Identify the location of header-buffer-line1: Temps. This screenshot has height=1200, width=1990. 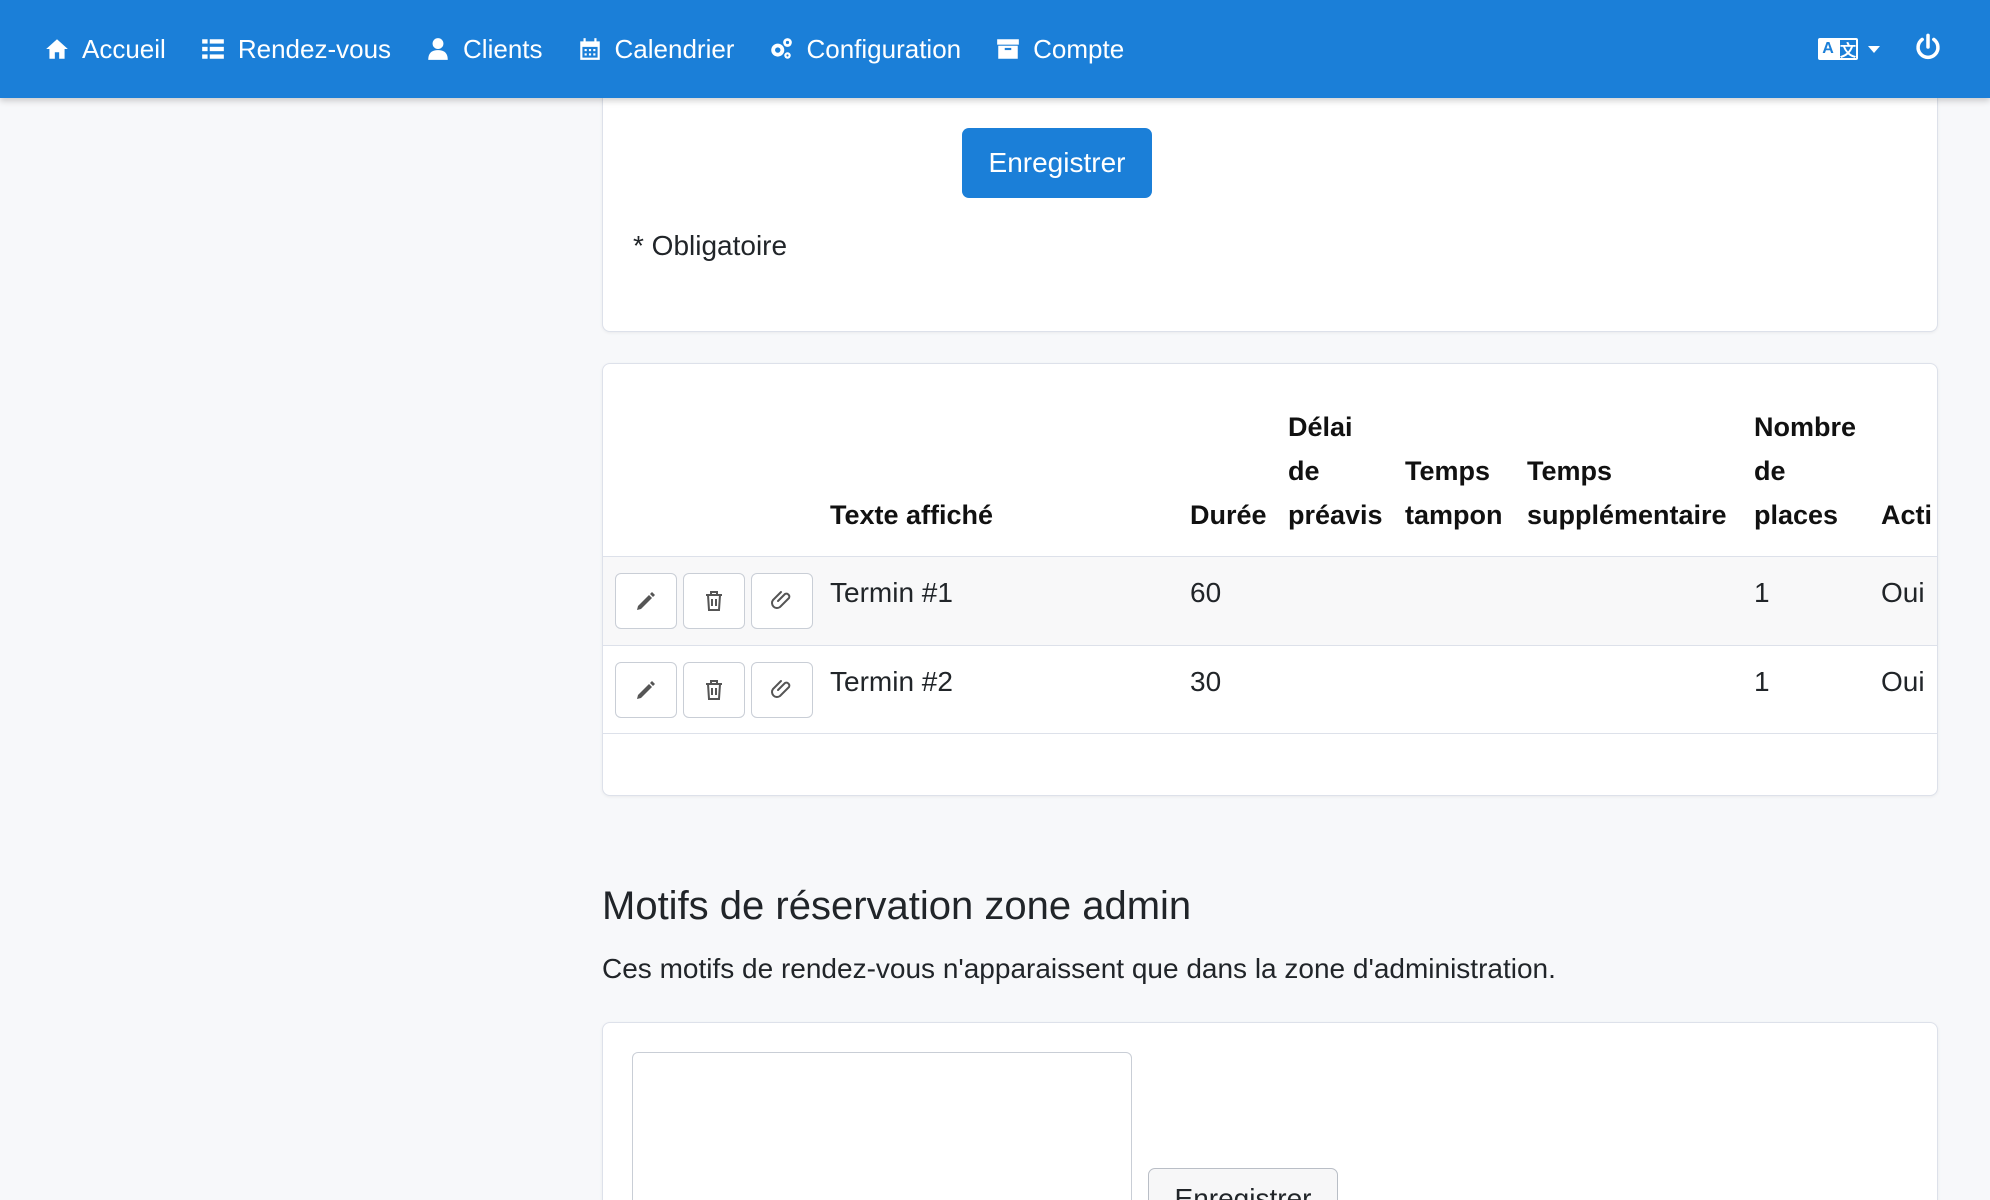
(1448, 471).